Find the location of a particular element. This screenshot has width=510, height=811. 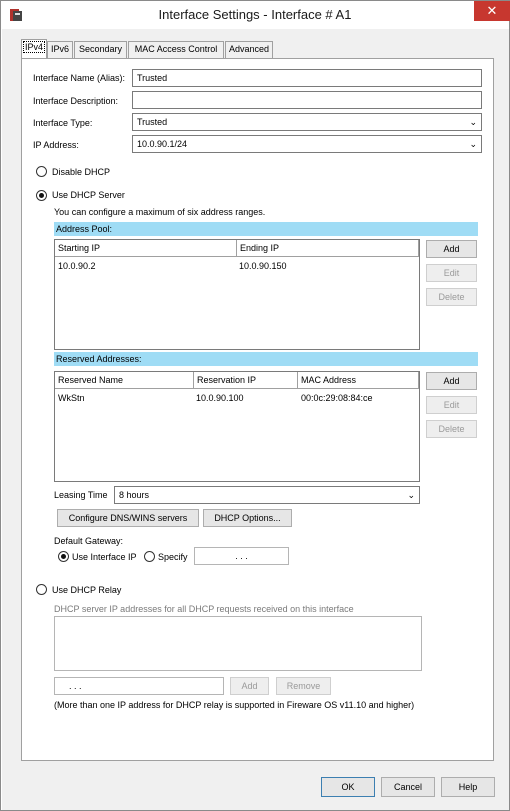

ok-button: OK is located at coordinates (348, 787).